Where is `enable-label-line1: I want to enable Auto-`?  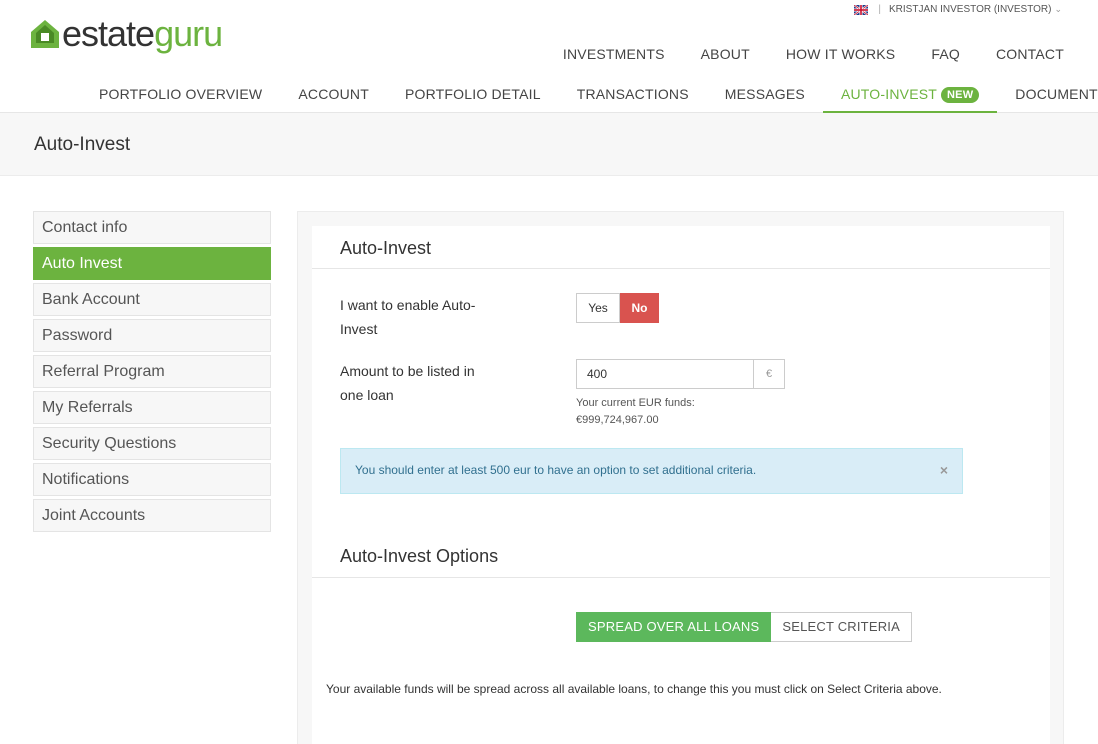 enable-label-line1: I want to enable Auto- is located at coordinates (408, 305).